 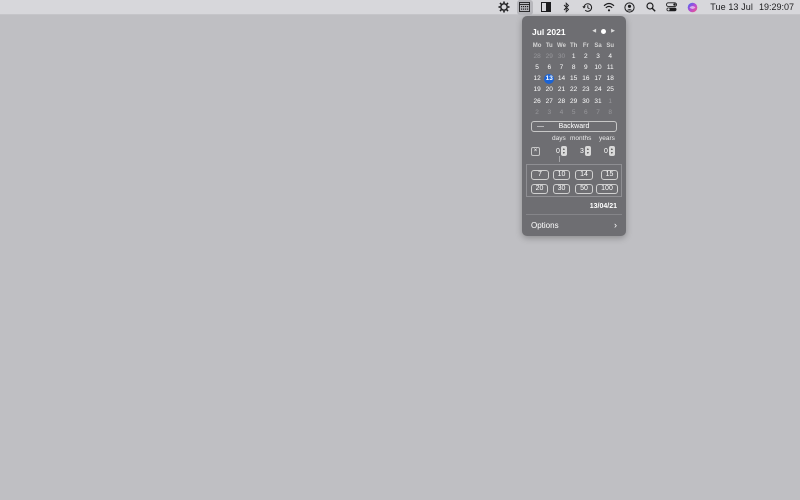 I want to click on calendar-day: 21, so click(x=561, y=90).